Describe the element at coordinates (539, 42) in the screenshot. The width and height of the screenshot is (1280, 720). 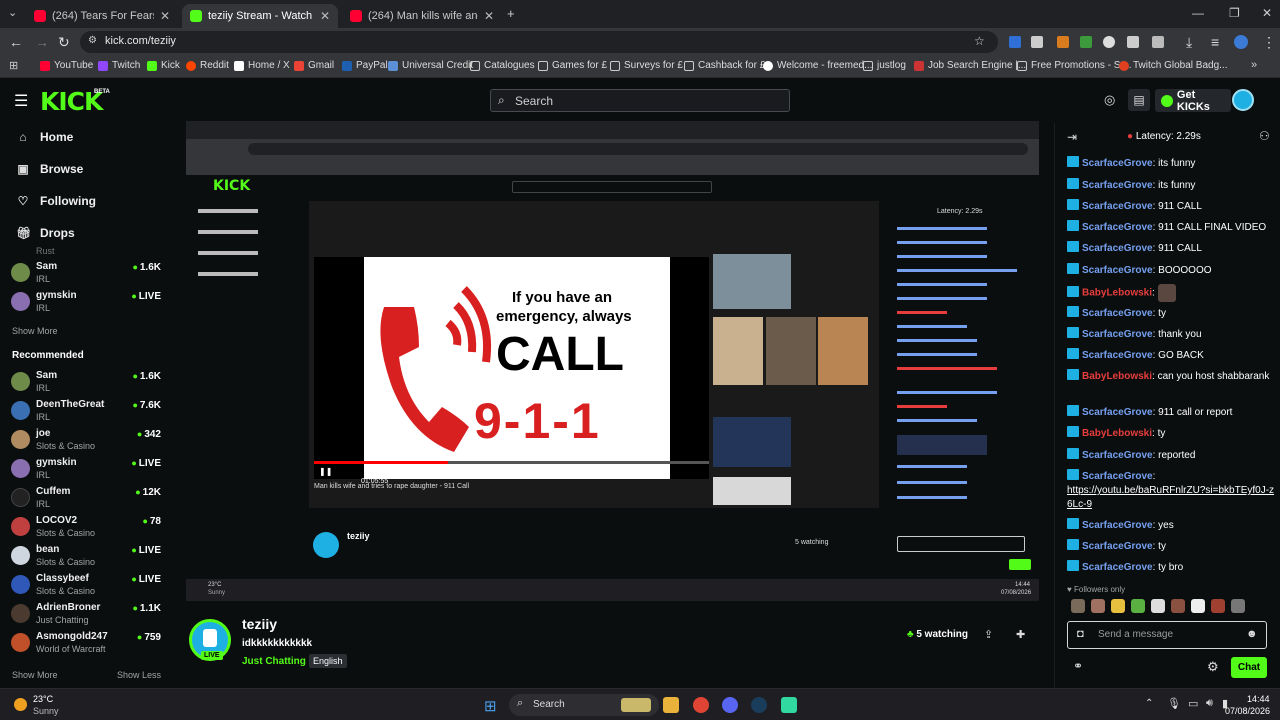
I see `address-bar: ⚙ kick.com/teziiy ☆` at that location.